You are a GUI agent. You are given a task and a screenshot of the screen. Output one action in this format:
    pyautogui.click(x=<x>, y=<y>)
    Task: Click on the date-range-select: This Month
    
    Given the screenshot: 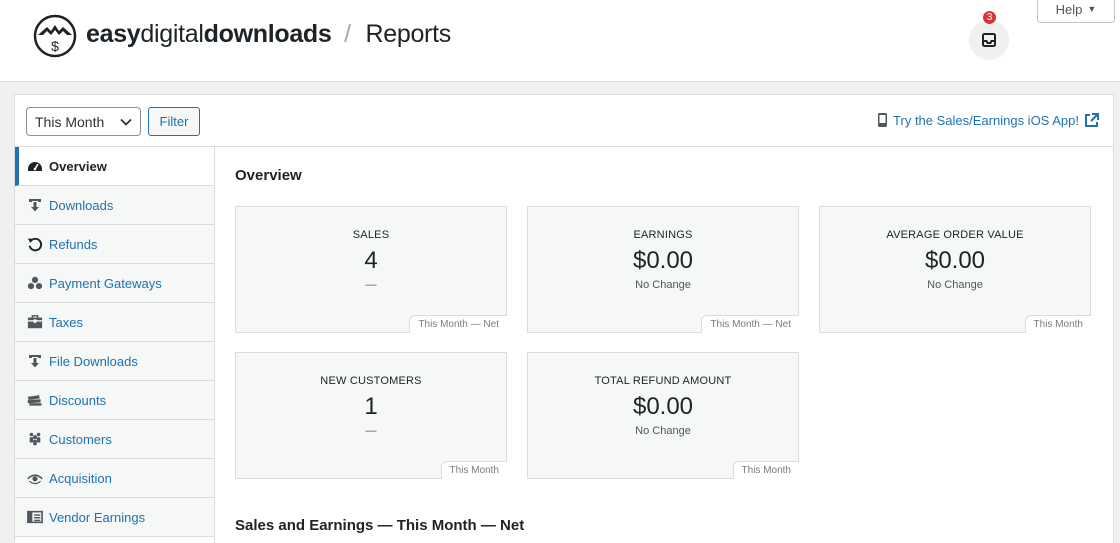 What is the action you would take?
    pyautogui.click(x=83, y=121)
    